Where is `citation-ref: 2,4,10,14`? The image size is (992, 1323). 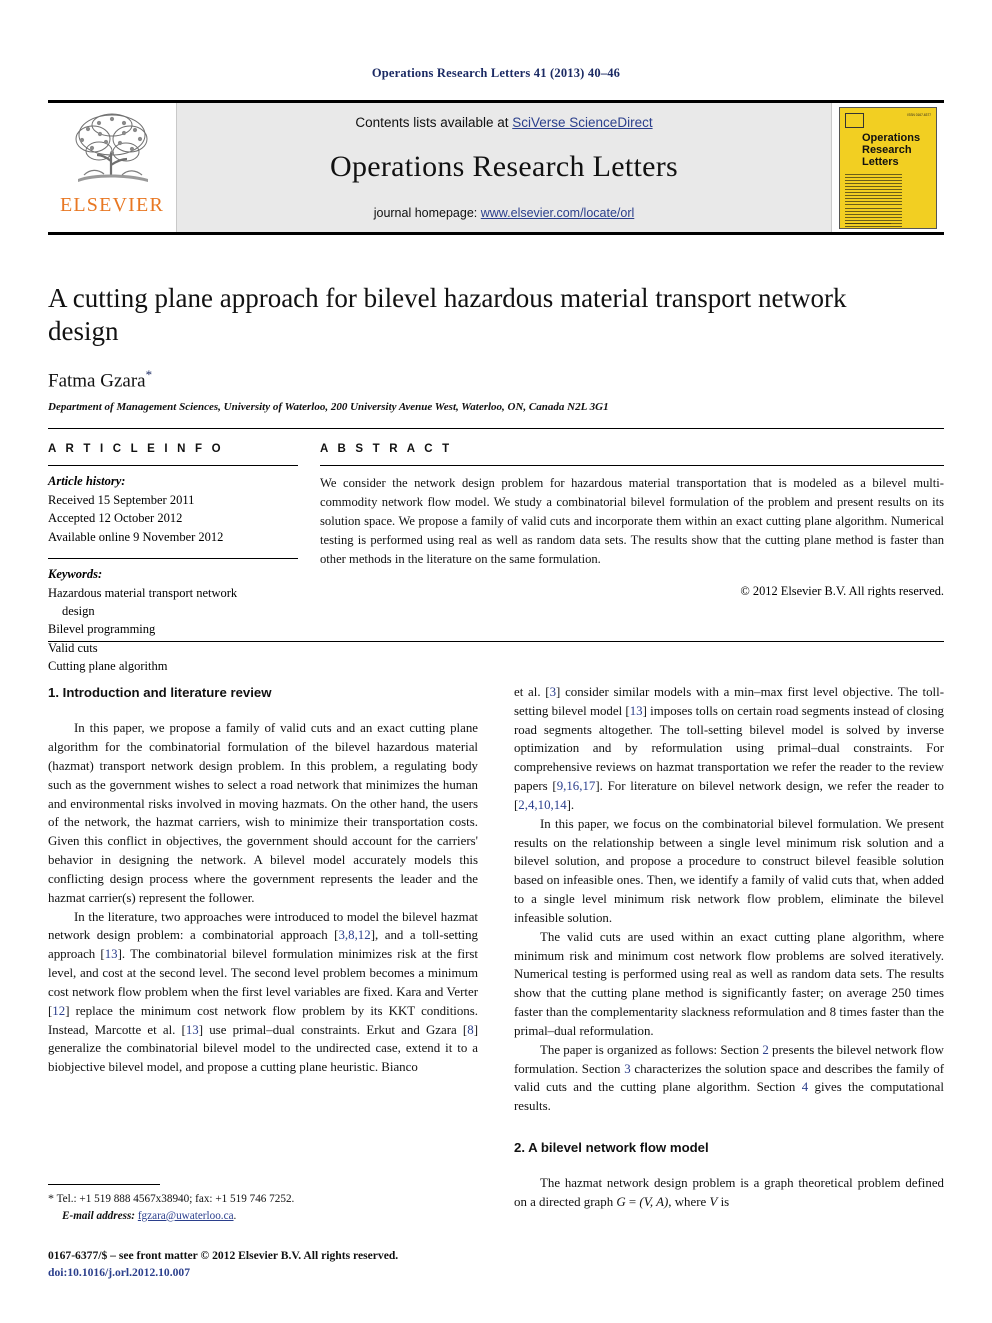
citation-ref: 2,4,10,14 is located at coordinates (542, 805).